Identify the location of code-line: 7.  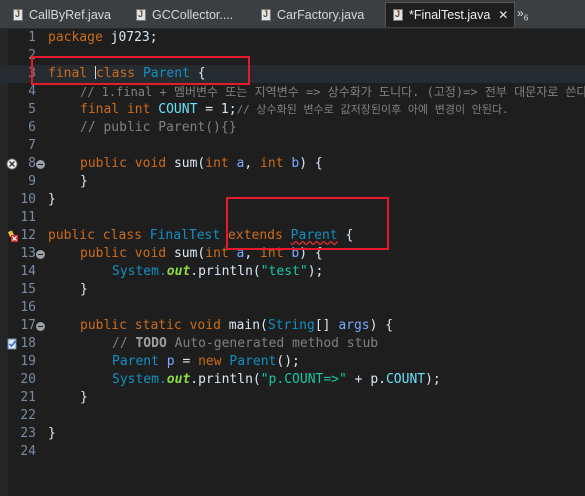
(292, 146).